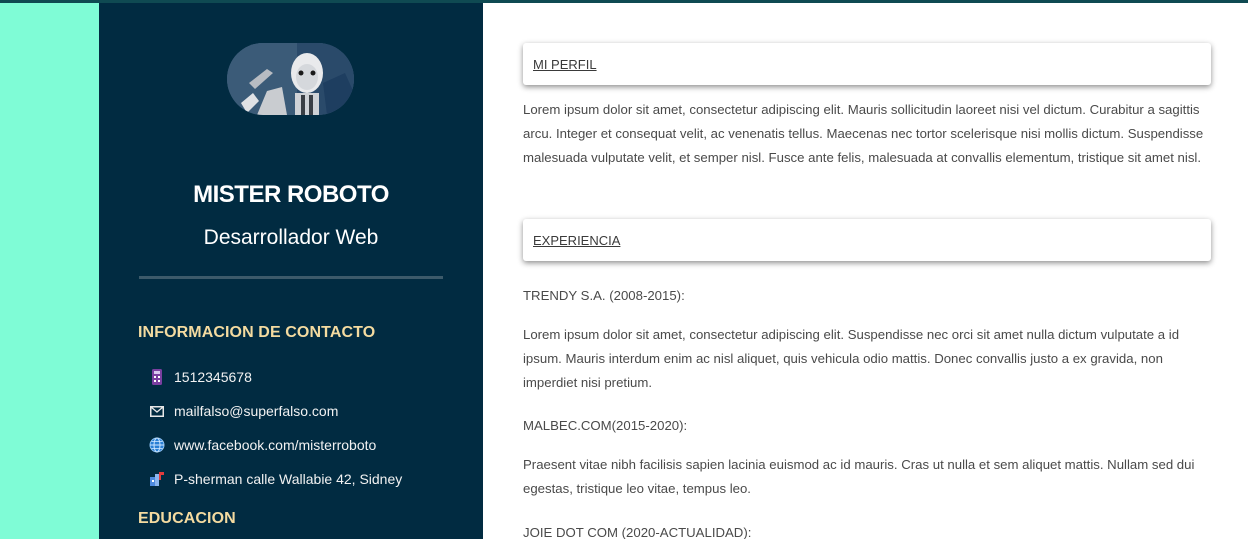 The image size is (1248, 539). I want to click on experience-section-title: EXPERIENCIA, so click(576, 240).